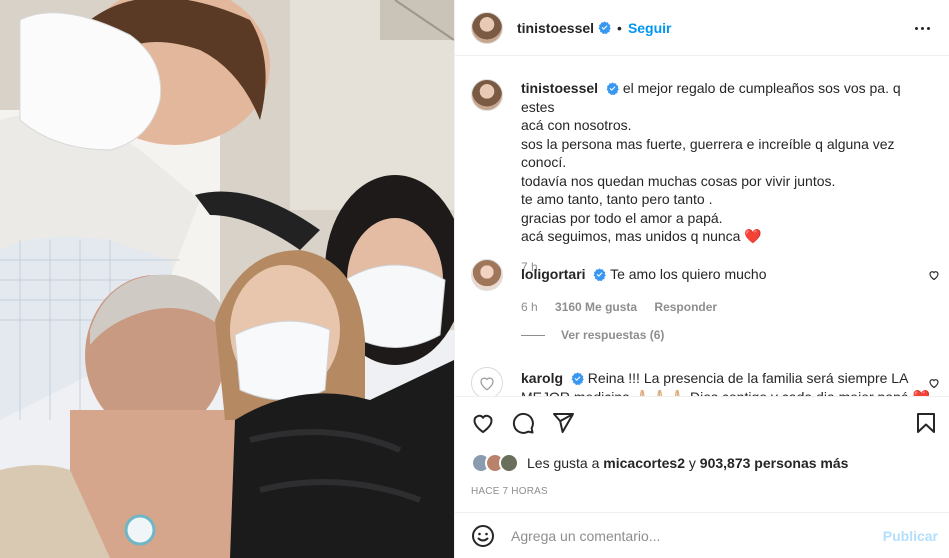  What do you see at coordinates (576, 125) in the screenshot?
I see `caption-line: acá con nosotros.` at bounding box center [576, 125].